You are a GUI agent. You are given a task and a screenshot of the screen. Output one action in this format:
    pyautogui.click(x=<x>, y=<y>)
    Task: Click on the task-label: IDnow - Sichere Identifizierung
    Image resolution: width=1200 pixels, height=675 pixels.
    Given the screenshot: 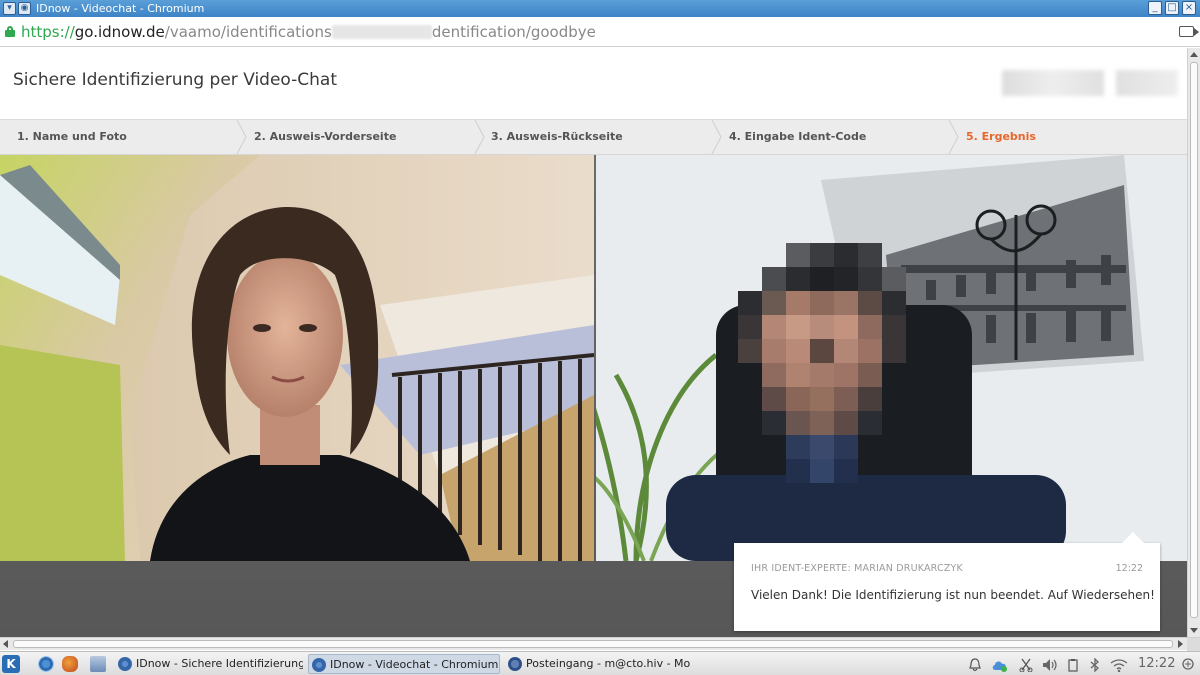 What is the action you would take?
    pyautogui.click(x=219, y=663)
    